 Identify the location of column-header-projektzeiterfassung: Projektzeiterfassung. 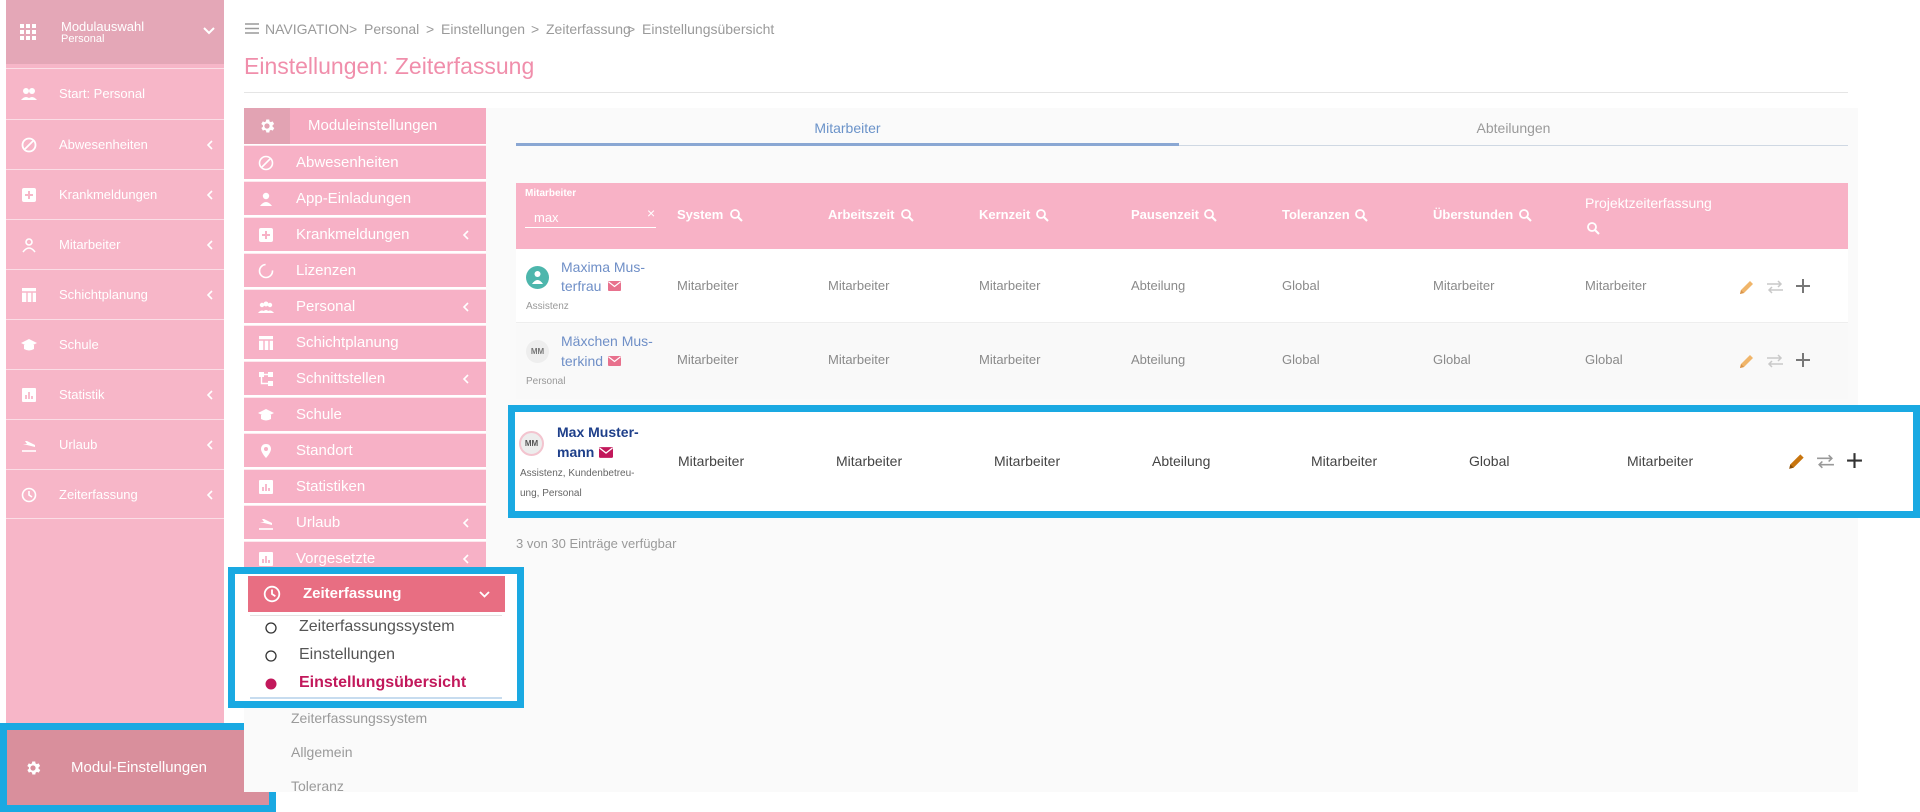
(1648, 203).